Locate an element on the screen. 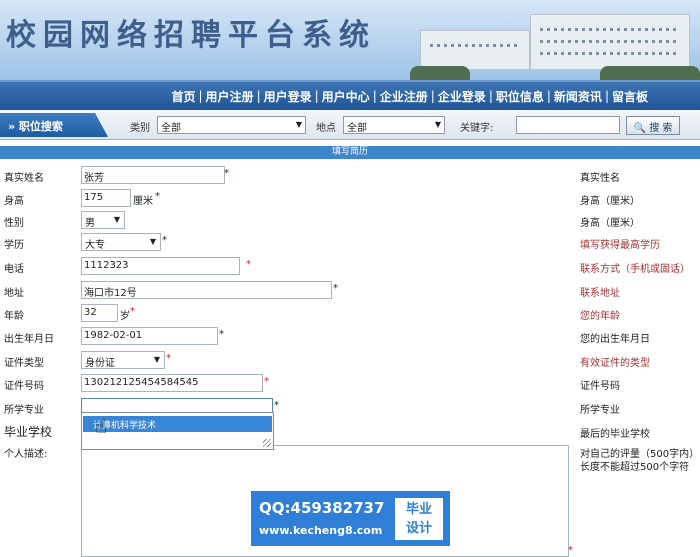 This screenshot has height=557, width=700. address-input: 海口市12号 is located at coordinates (206, 290).